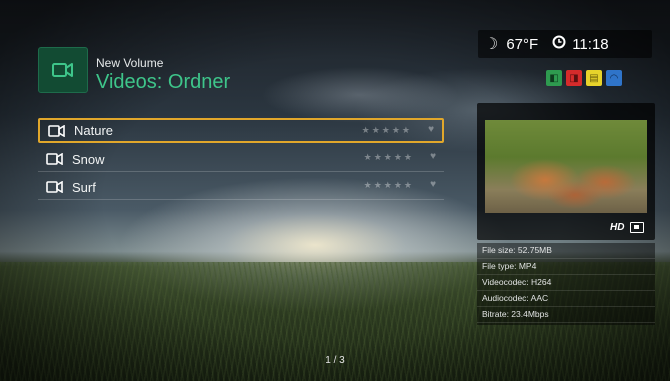 The image size is (670, 381). I want to click on page-title: Videos: Ordner, so click(163, 82).